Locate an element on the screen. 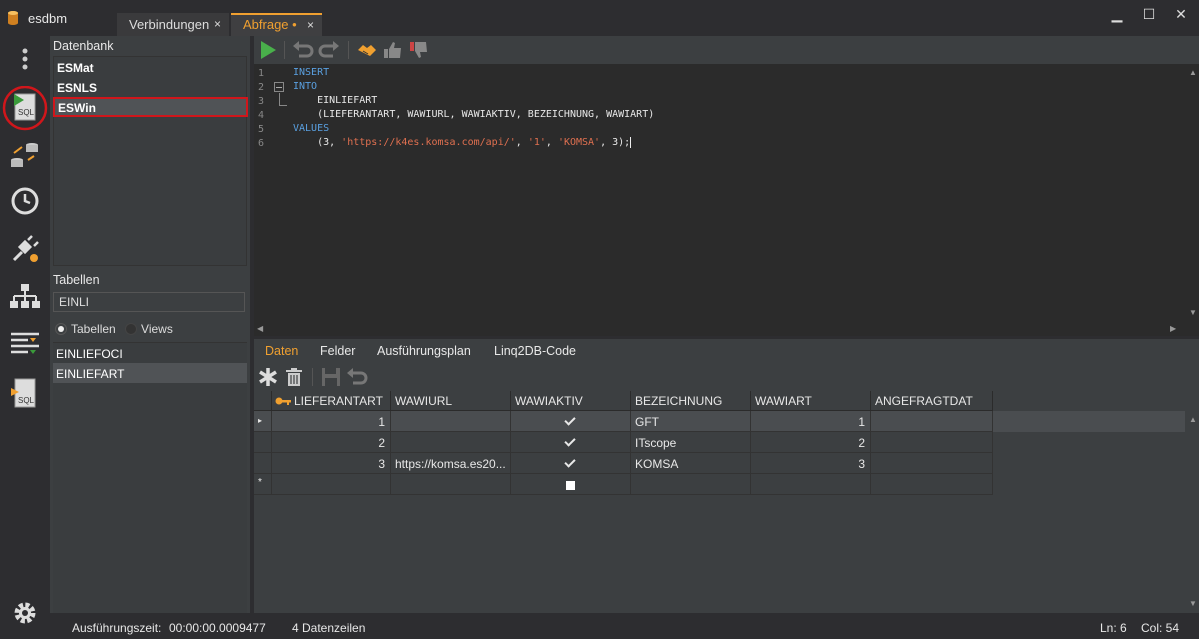 This screenshot has width=1199, height=639. line-number: 2 is located at coordinates (261, 87).